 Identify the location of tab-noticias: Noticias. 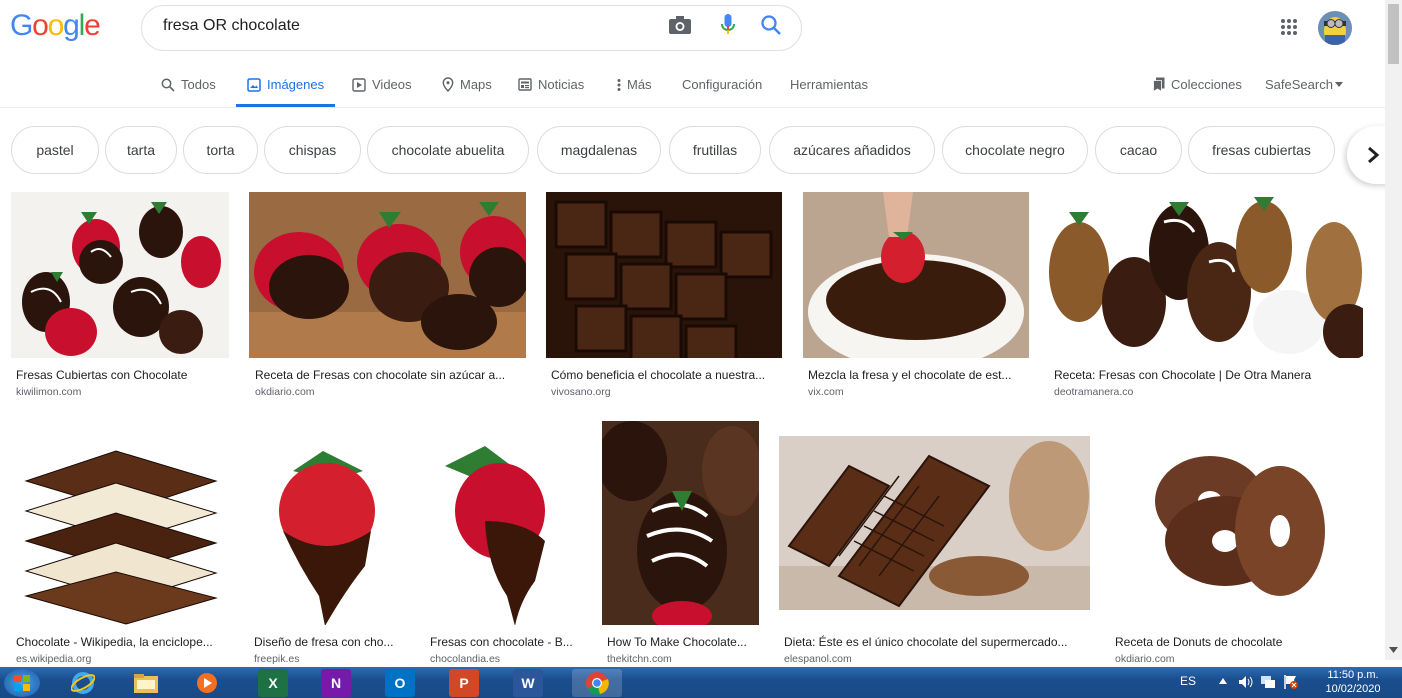
(551, 84).